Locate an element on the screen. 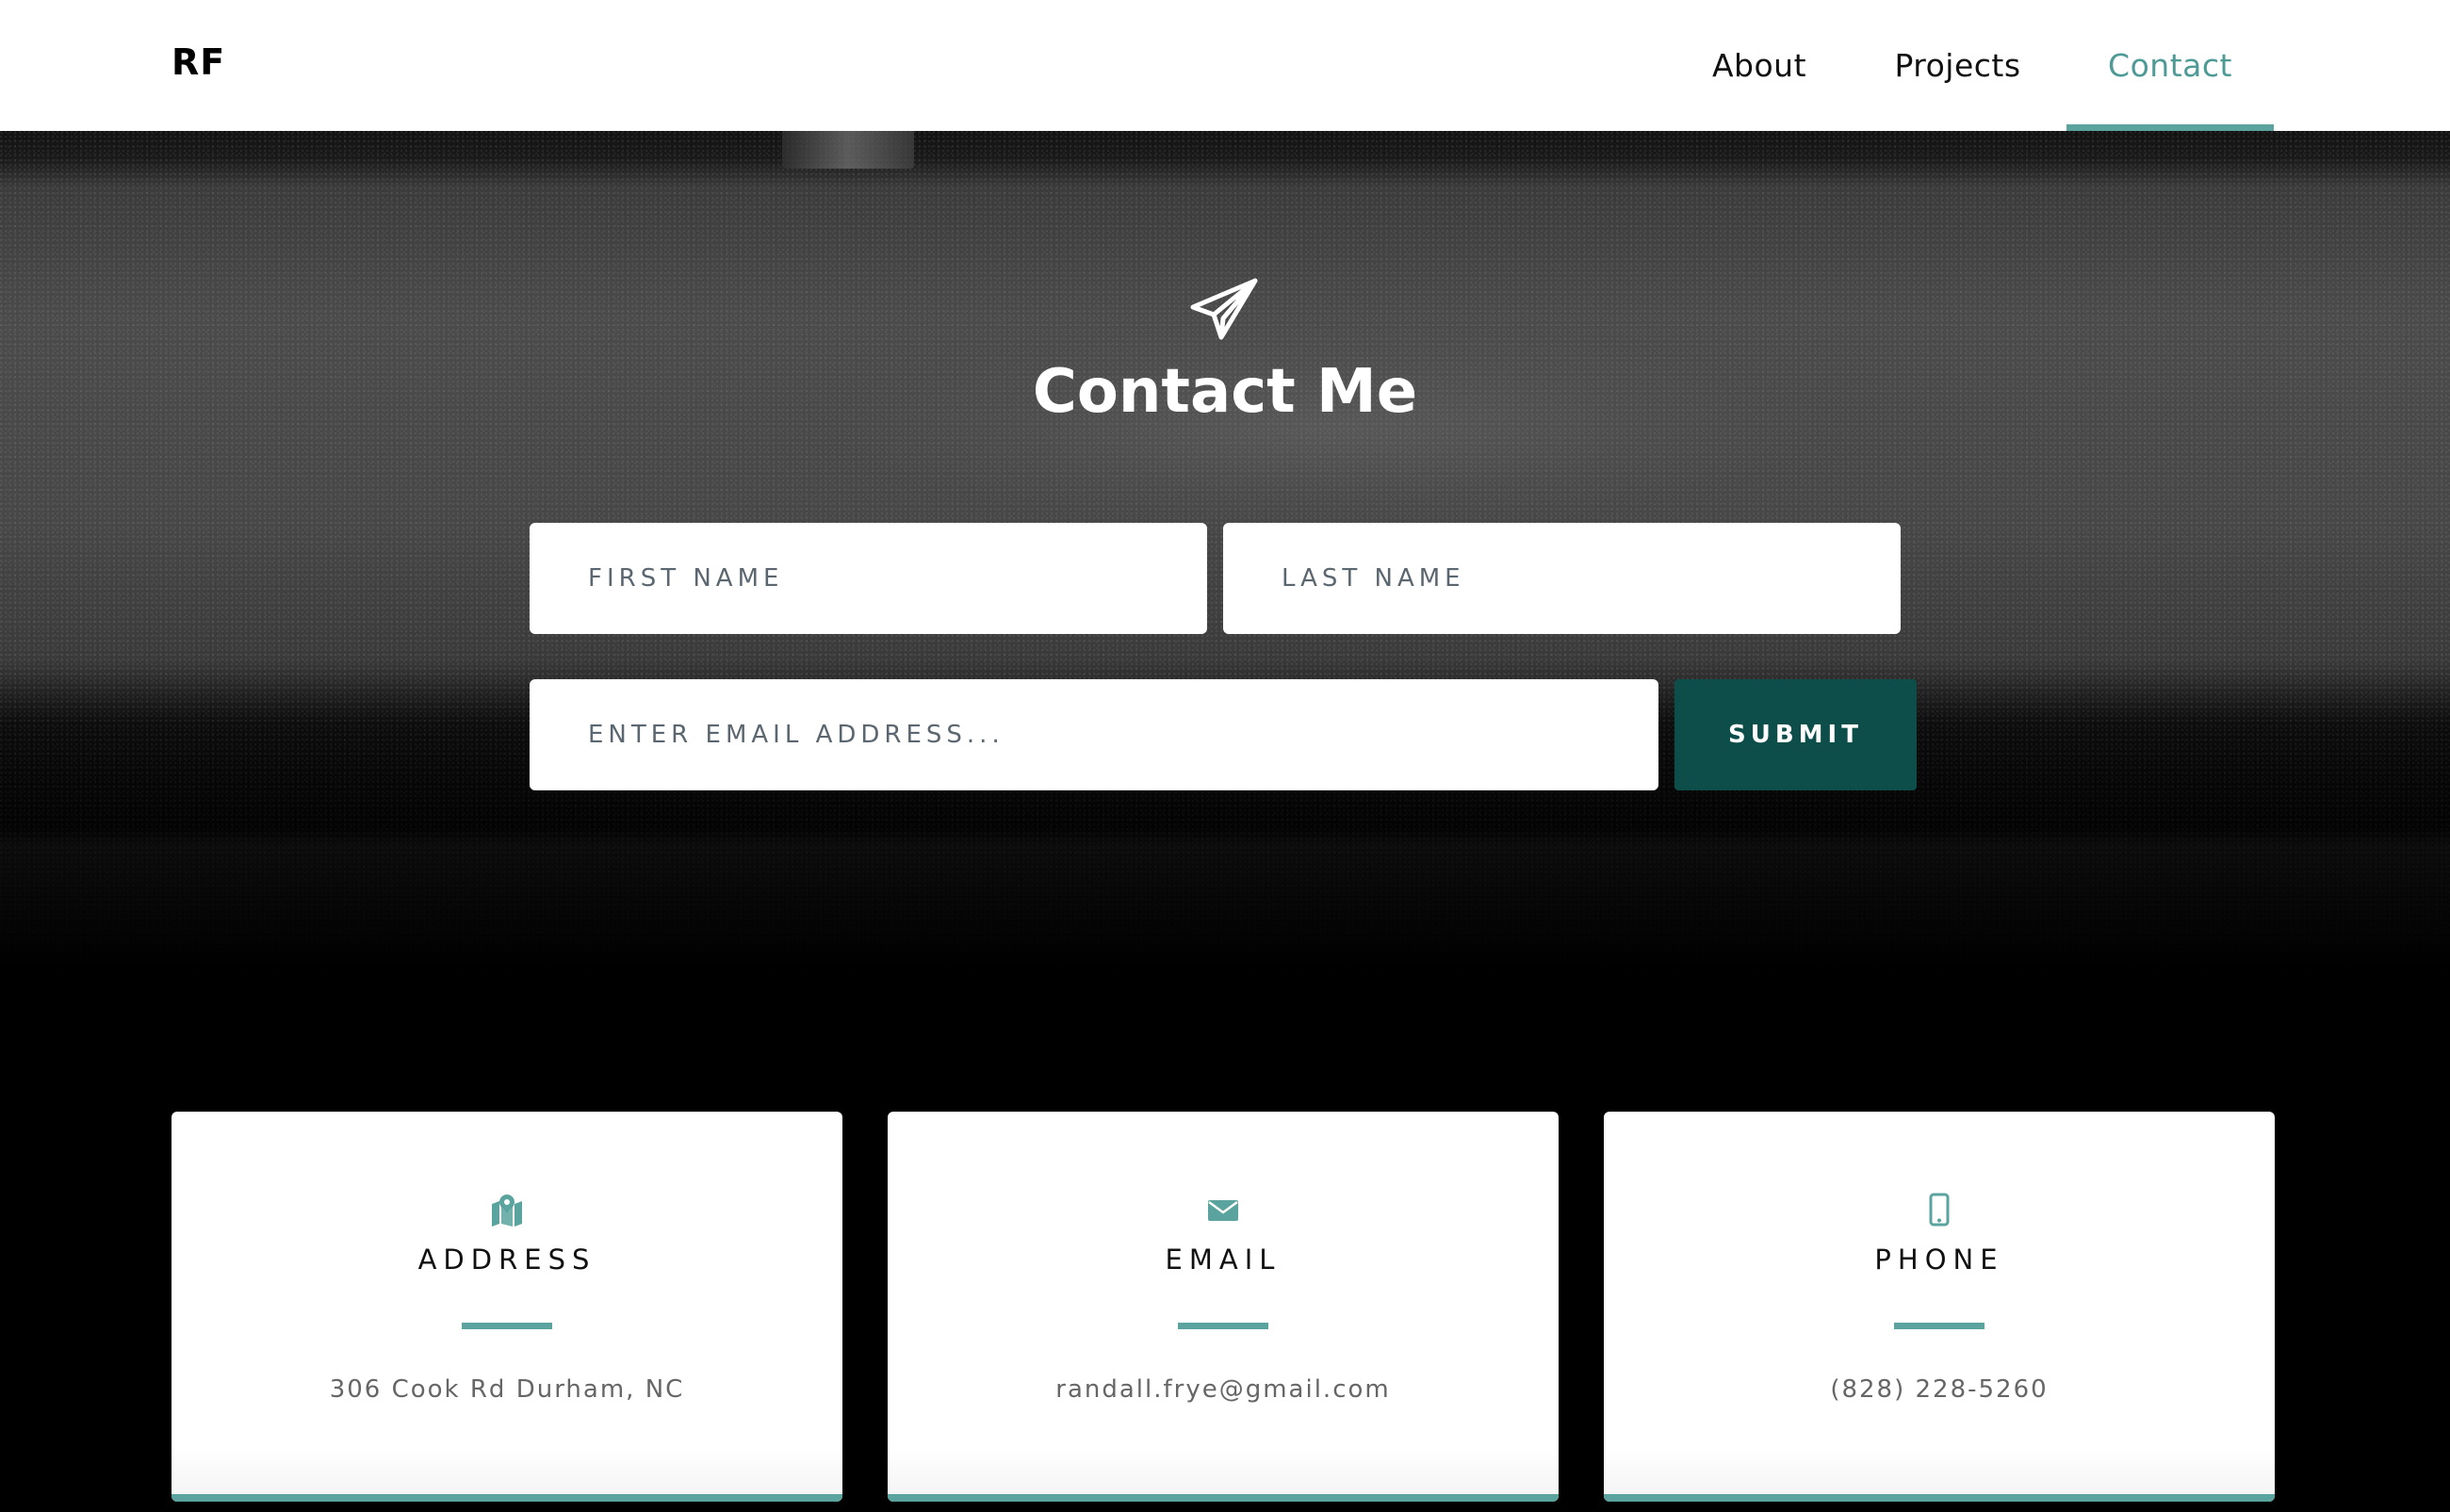 The height and width of the screenshot is (1512, 2450). card-title: EMAIL is located at coordinates (1223, 1260).